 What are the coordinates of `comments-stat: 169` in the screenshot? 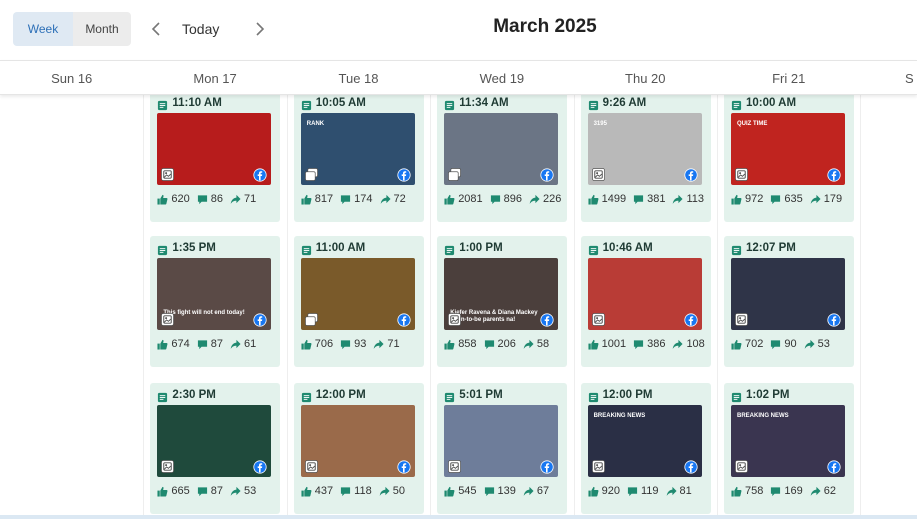 It's located at (786, 491).